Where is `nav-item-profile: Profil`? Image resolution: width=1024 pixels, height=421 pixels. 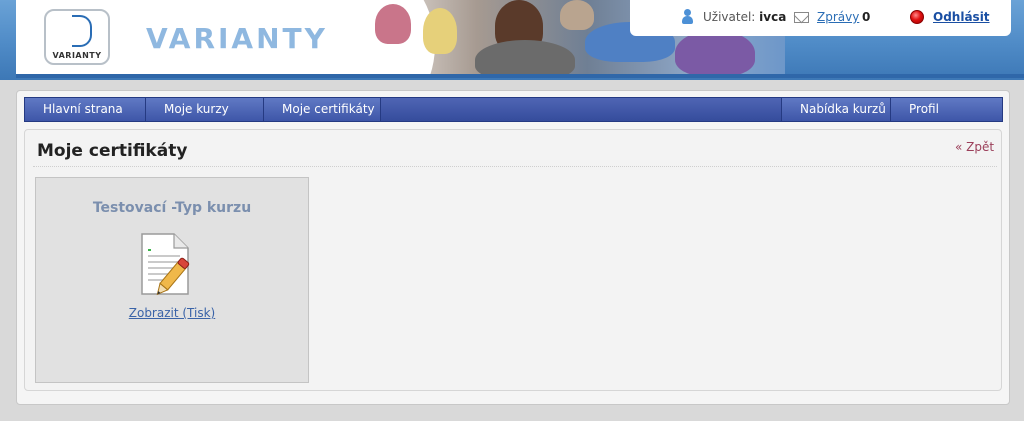 nav-item-profile: Profil is located at coordinates (946, 109).